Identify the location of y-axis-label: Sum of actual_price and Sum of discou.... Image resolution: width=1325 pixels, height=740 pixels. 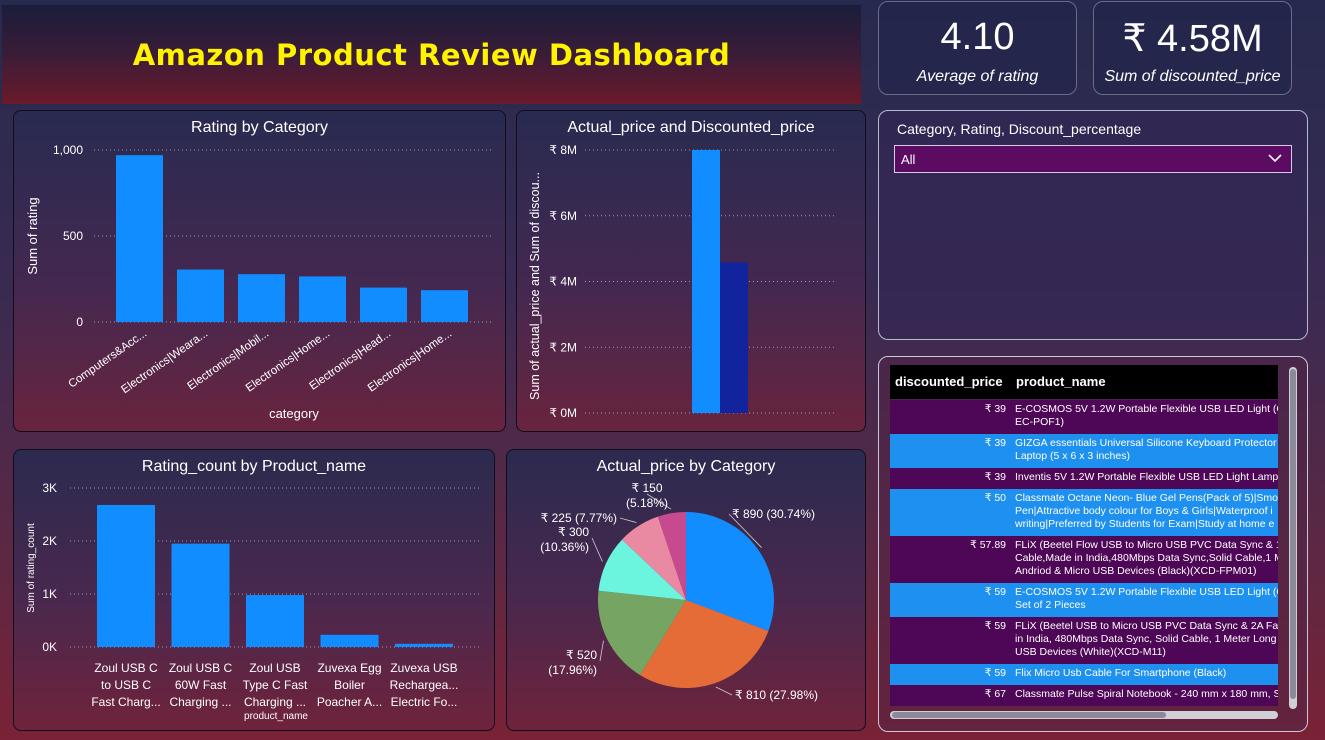
(535, 286).